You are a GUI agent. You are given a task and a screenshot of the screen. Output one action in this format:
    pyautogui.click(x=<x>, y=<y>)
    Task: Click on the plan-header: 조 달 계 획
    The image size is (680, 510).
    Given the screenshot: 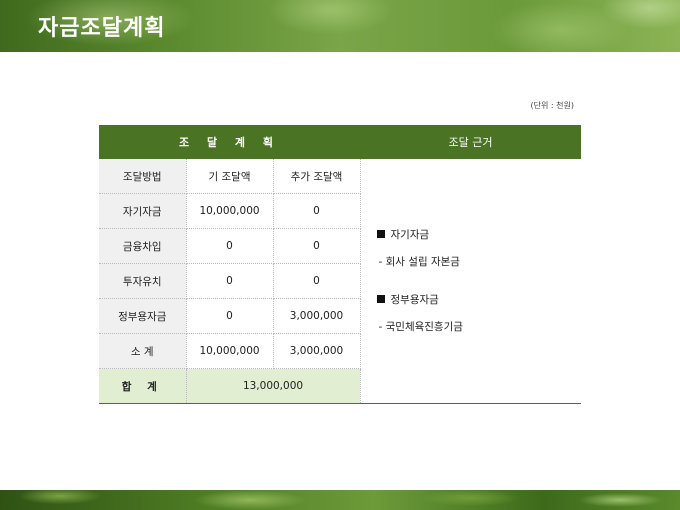 What is the action you would take?
    pyautogui.click(x=229, y=142)
    